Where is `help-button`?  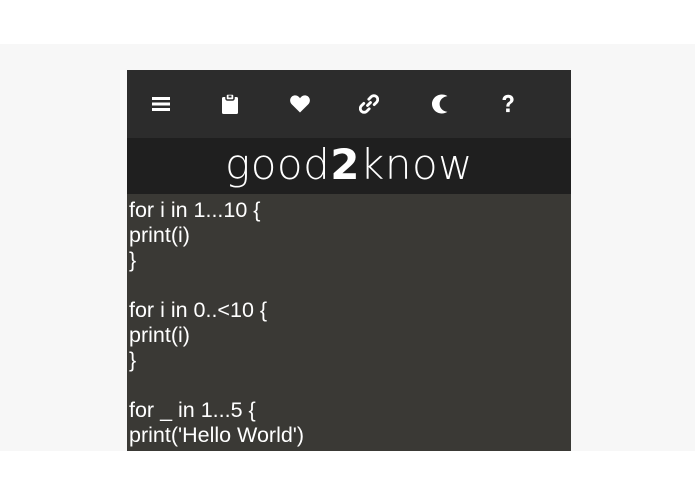
help-button is located at coordinates (508, 104).